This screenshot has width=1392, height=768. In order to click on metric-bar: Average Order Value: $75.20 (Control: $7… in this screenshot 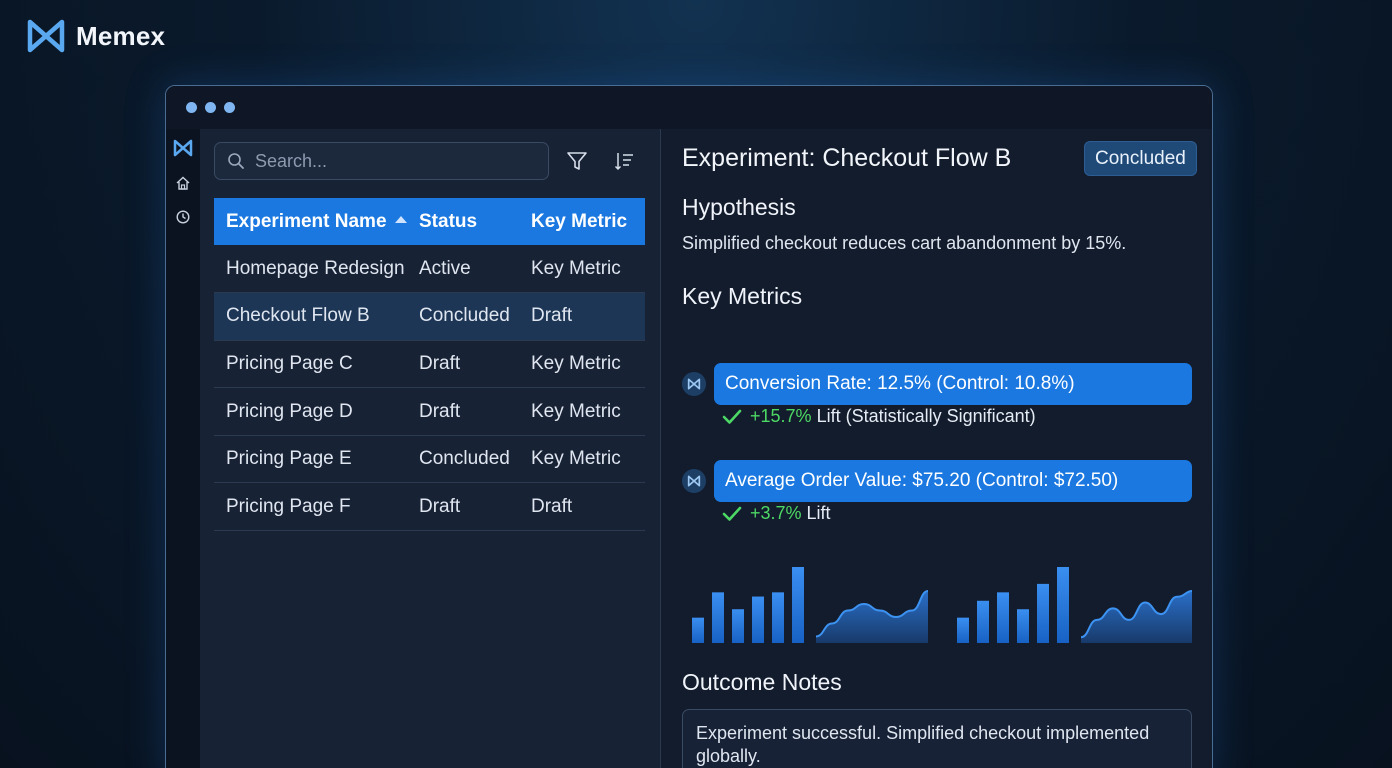, I will do `click(953, 481)`.